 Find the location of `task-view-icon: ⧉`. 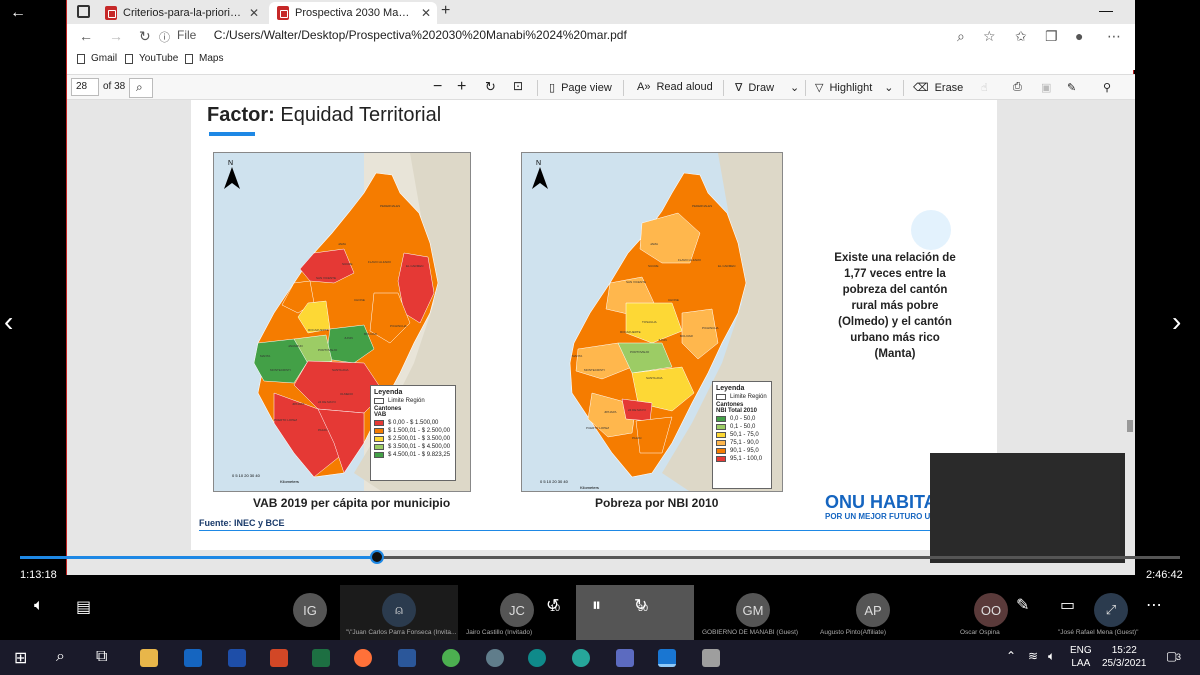

task-view-icon: ⧉ is located at coordinates (101, 657).